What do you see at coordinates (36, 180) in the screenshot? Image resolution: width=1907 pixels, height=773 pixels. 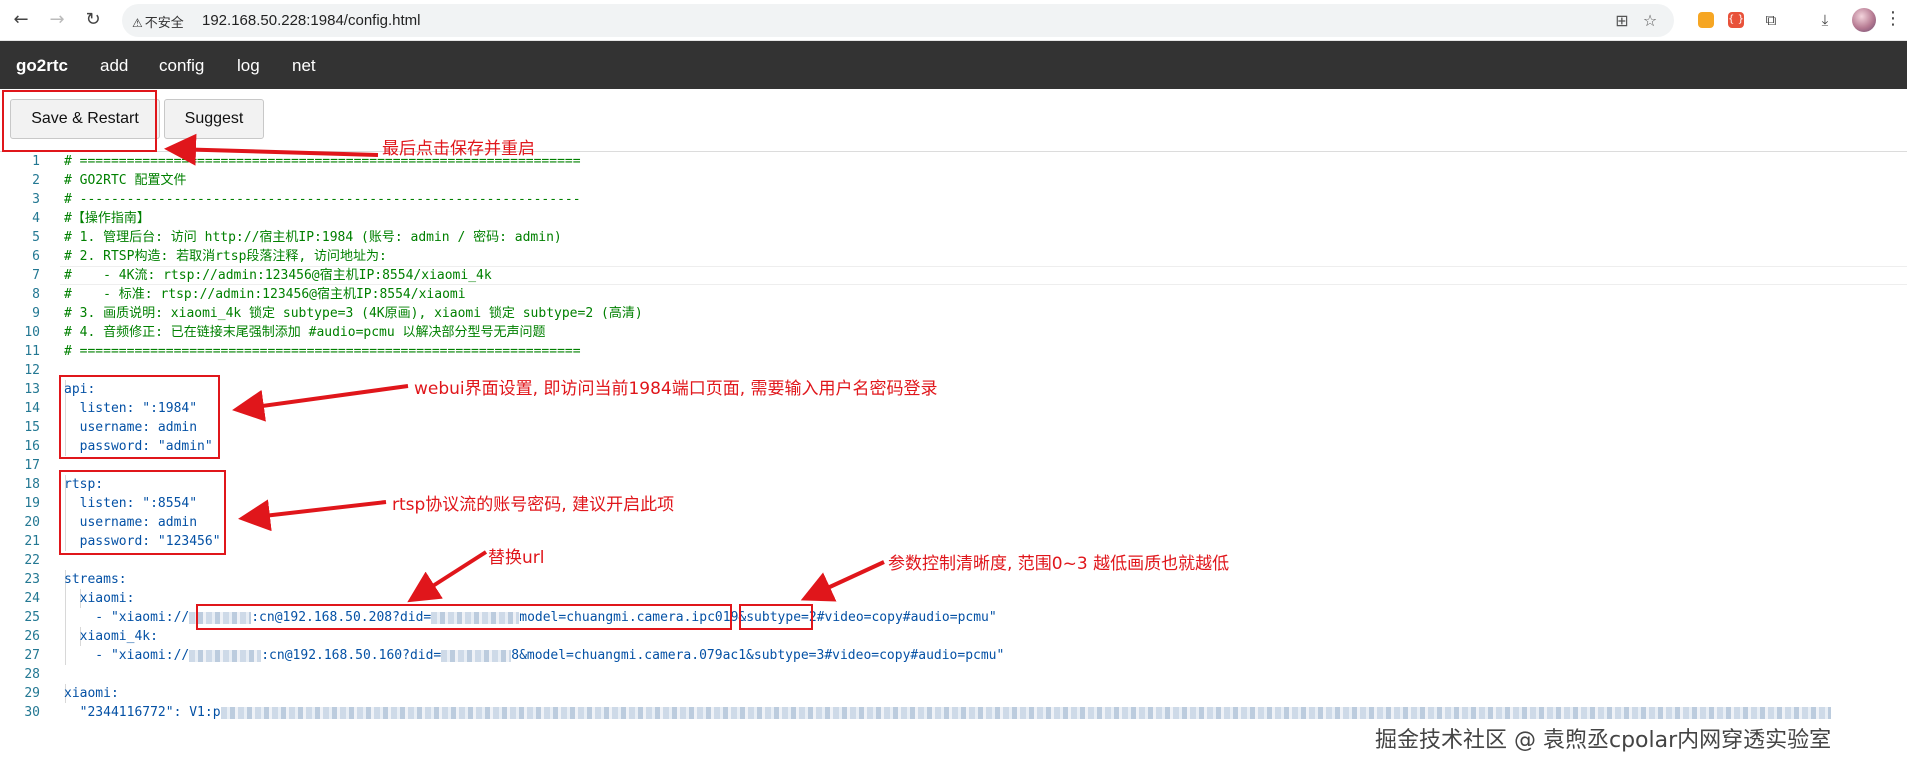 I see `line-number: 2` at bounding box center [36, 180].